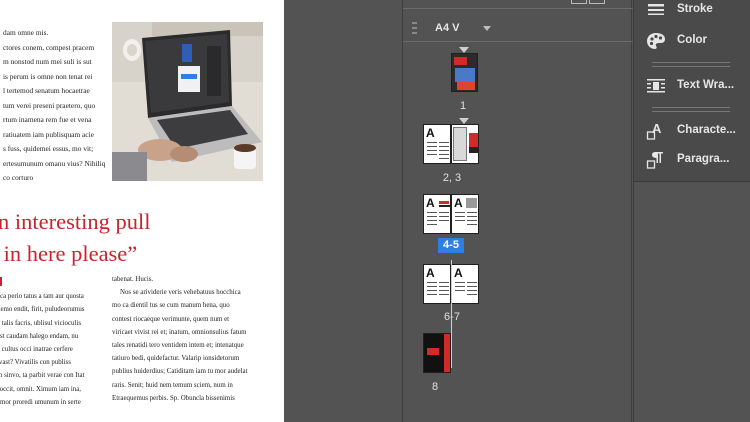  What do you see at coordinates (463, 106) in the screenshot?
I see `page-number-label: 1` at bounding box center [463, 106].